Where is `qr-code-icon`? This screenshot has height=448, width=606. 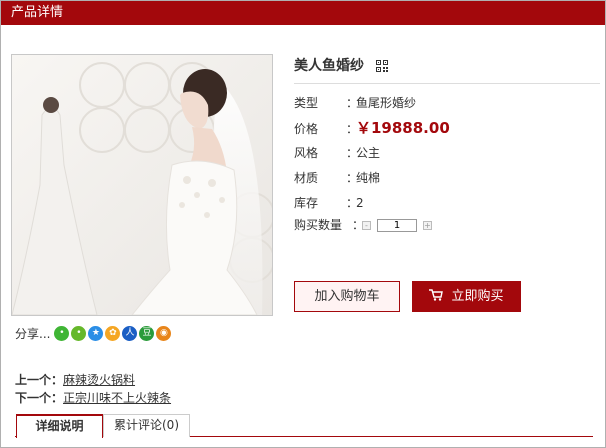 qr-code-icon is located at coordinates (381, 66).